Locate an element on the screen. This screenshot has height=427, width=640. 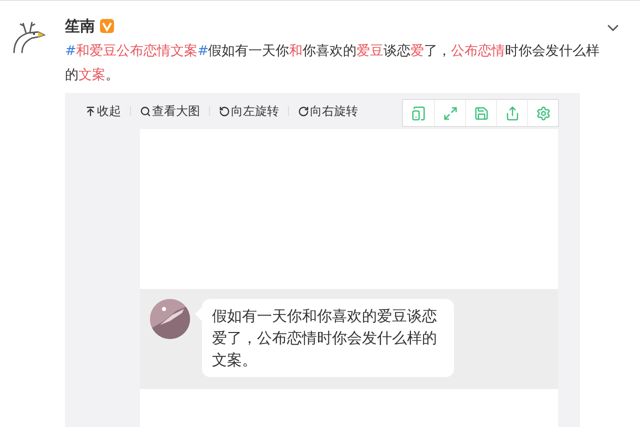
author-name: 笙南 is located at coordinates (80, 26).